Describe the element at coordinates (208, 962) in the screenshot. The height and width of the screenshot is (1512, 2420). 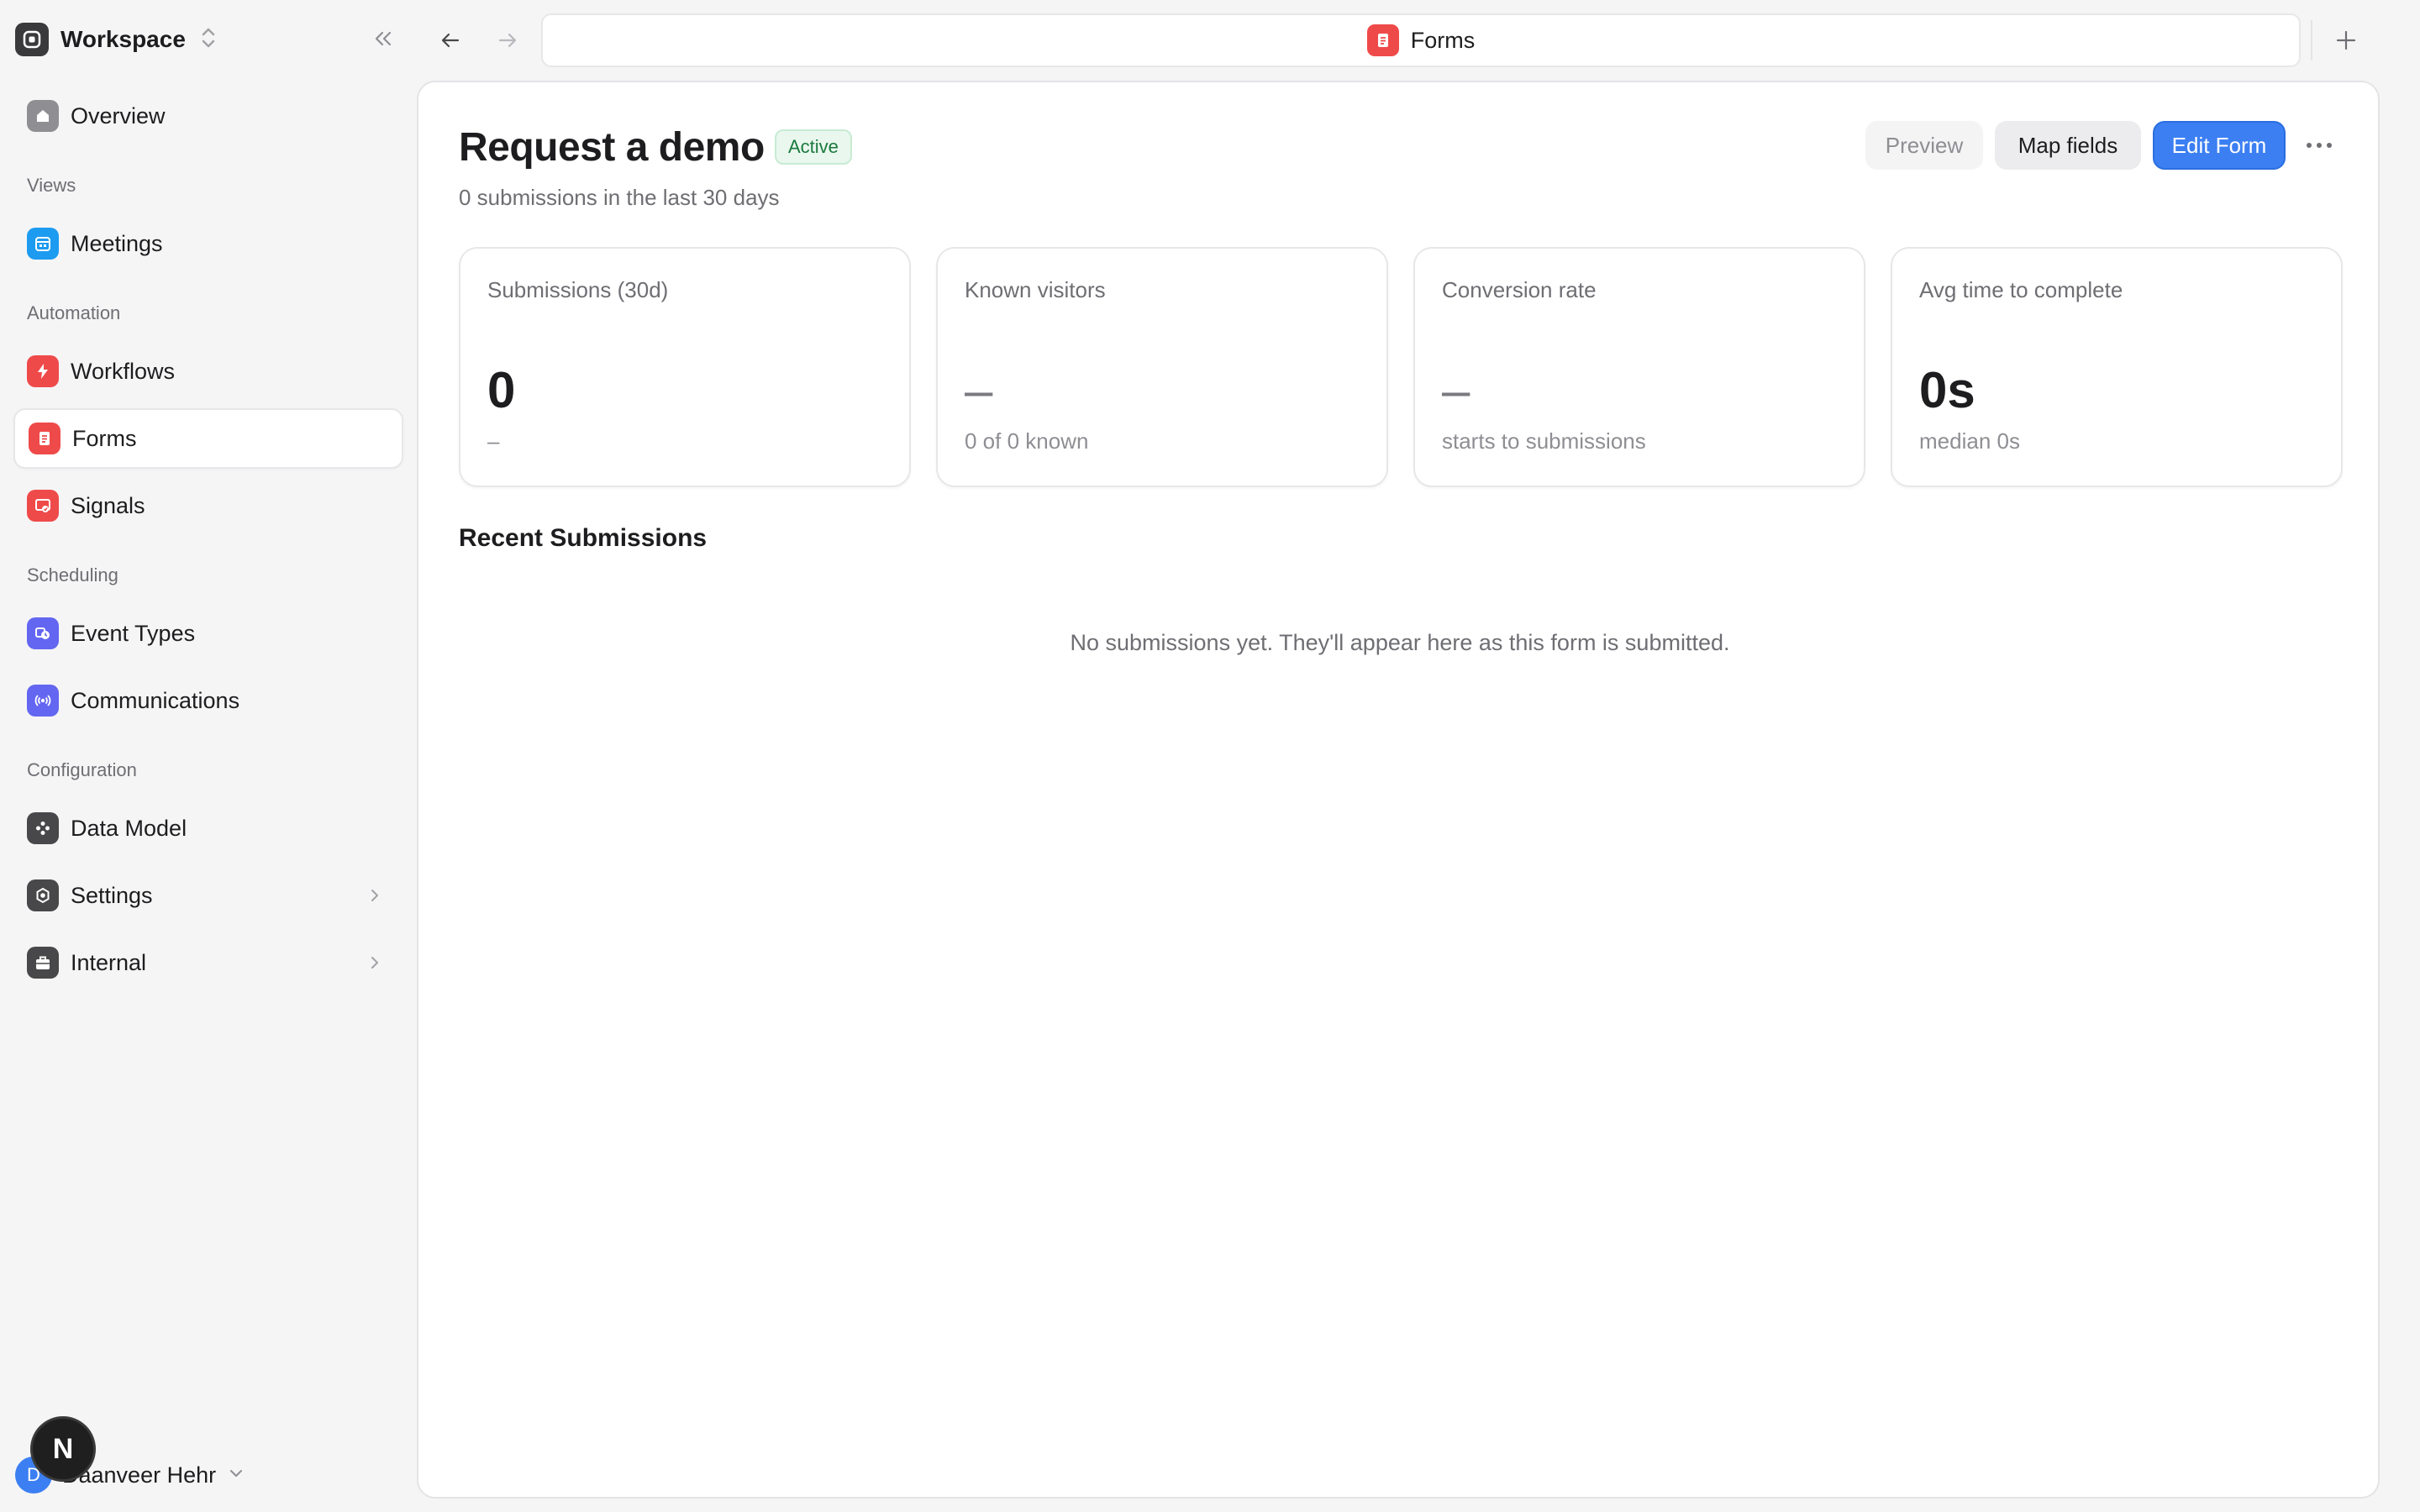
I see `sidebar-item-internal: Internal` at that location.